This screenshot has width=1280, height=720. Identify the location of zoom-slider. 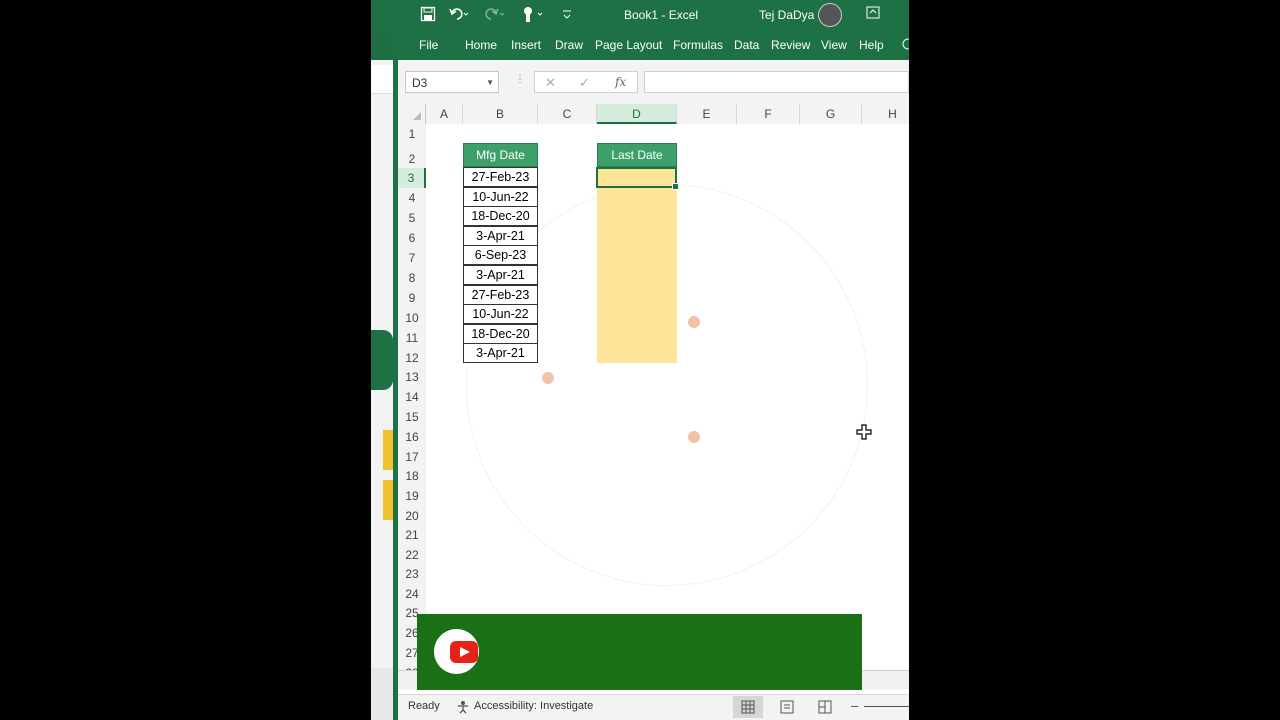
(886, 706).